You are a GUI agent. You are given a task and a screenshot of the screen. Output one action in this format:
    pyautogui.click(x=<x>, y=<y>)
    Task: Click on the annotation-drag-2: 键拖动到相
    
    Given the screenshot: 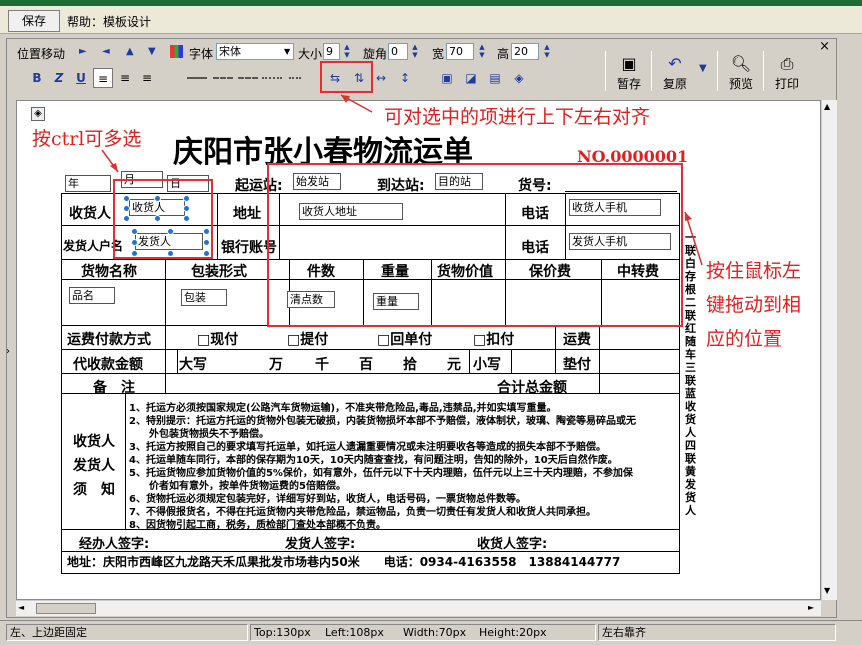 What is the action you would take?
    pyautogui.click(x=754, y=305)
    